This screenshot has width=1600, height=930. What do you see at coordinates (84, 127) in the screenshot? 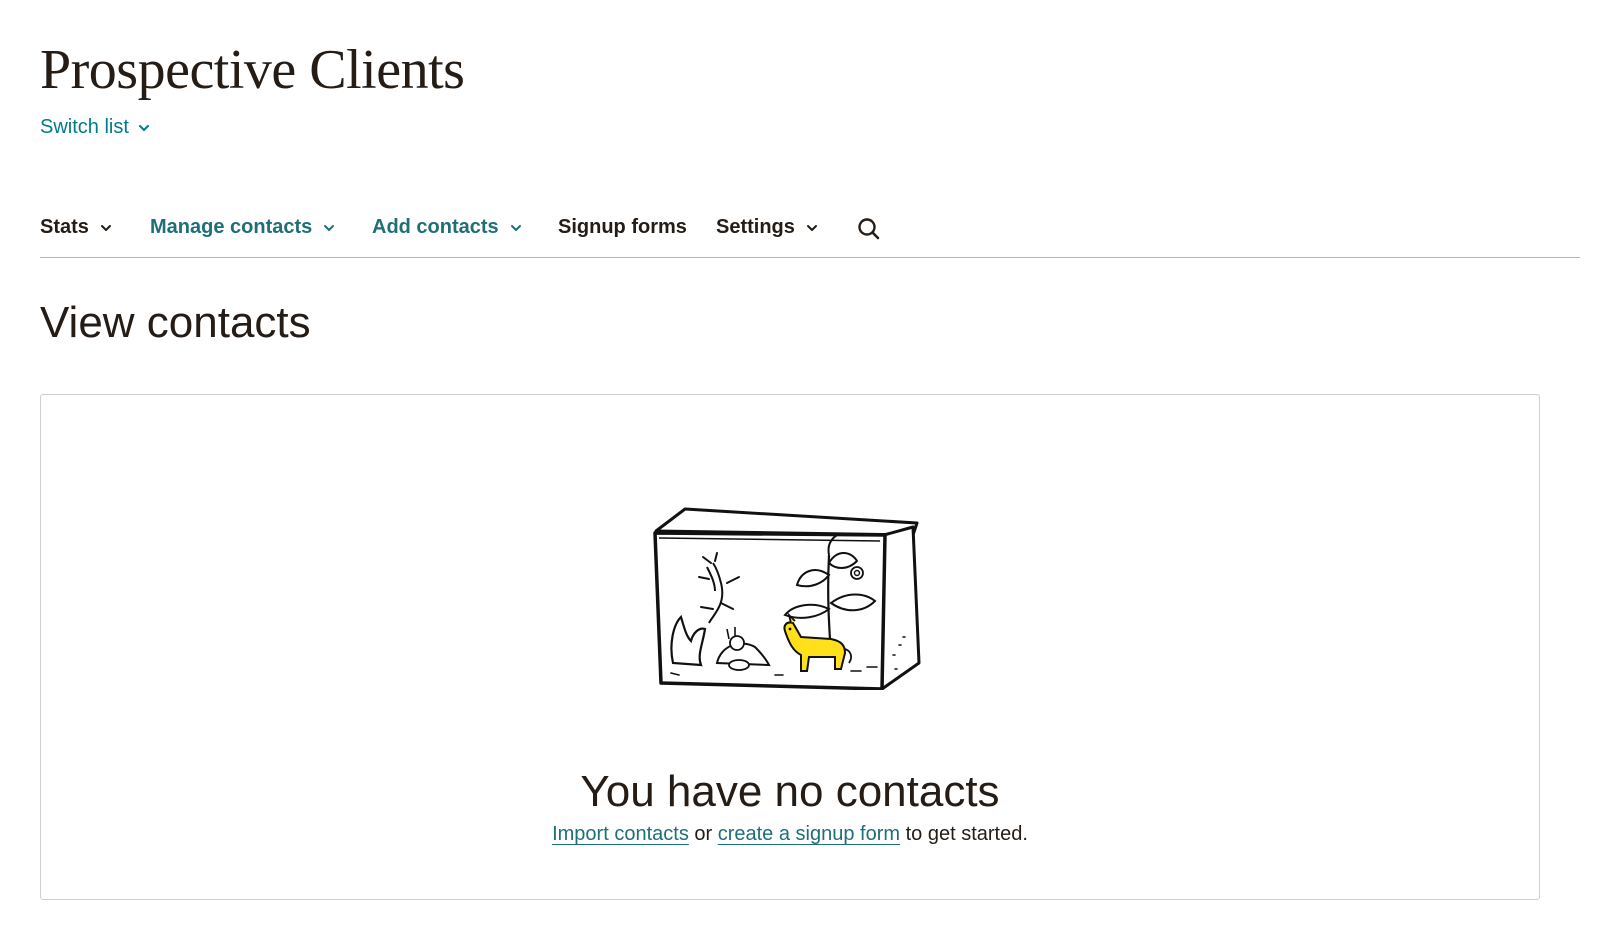
I see `switch-list-label: Switch list` at bounding box center [84, 127].